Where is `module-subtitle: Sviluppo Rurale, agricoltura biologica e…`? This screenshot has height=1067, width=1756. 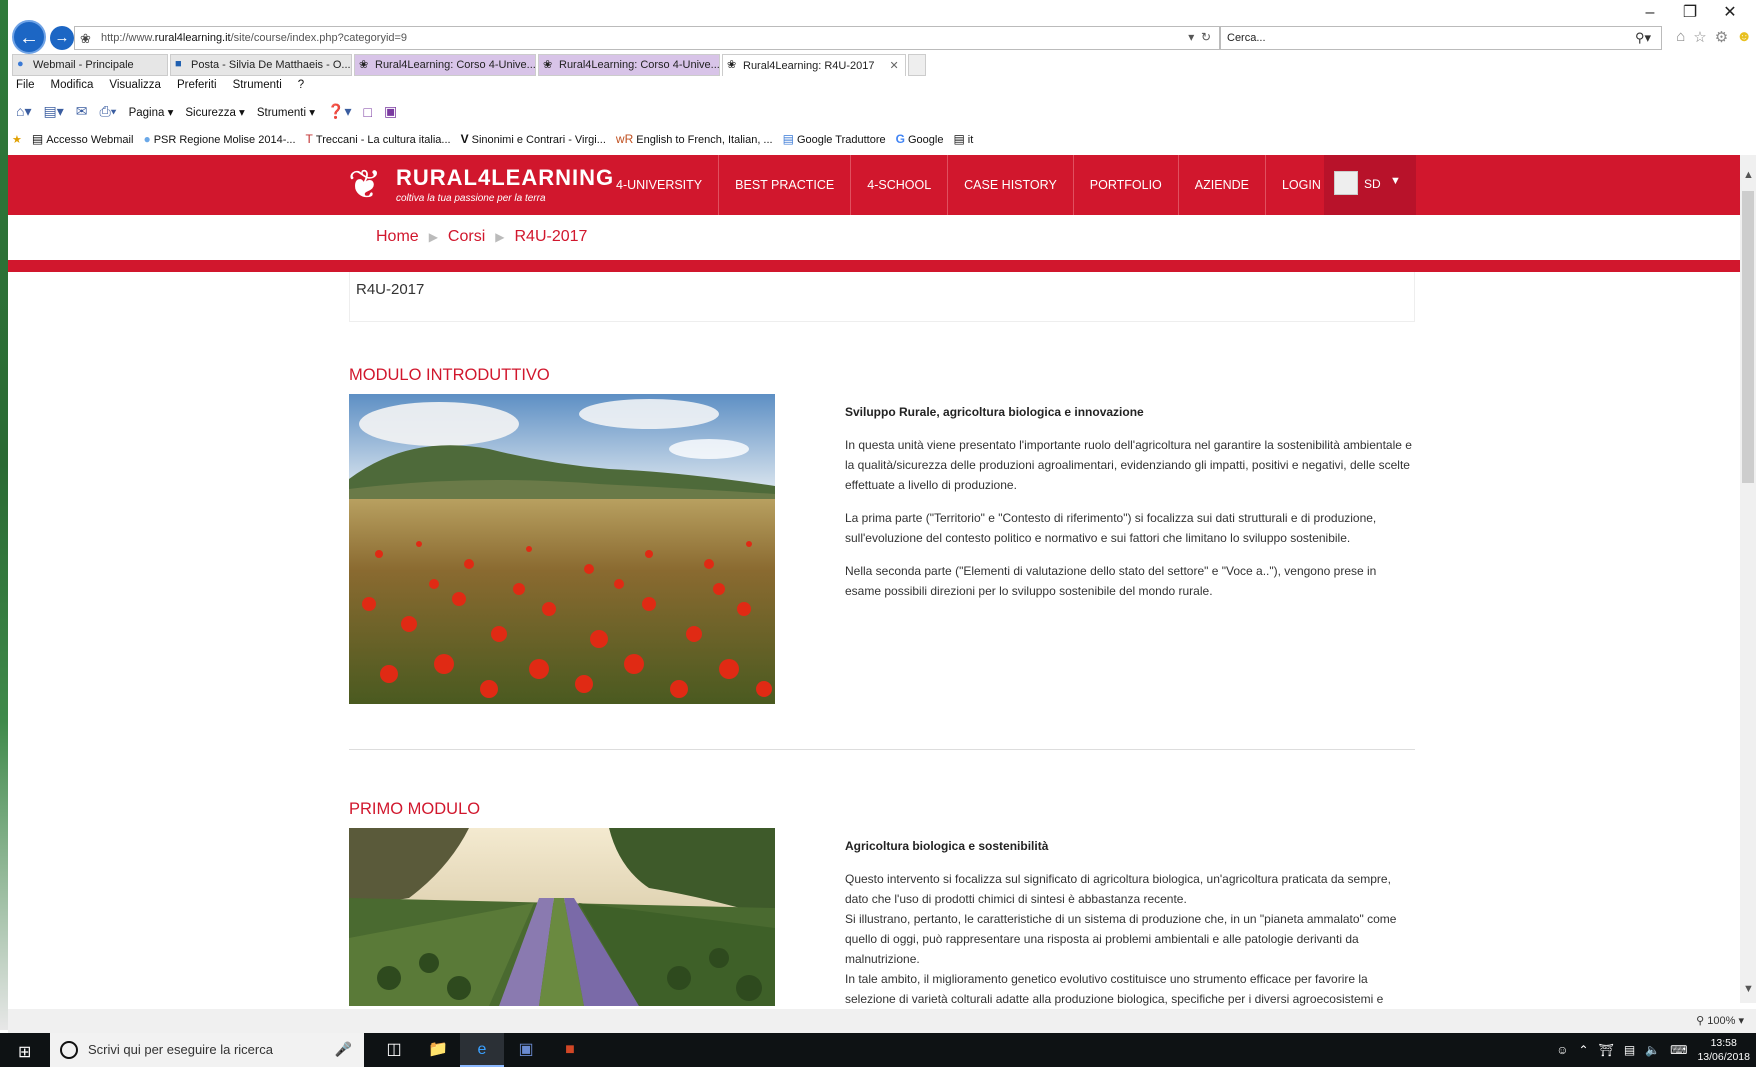
module-subtitle: Sviluppo Rurale, agricoltura biologica e… is located at coordinates (994, 412).